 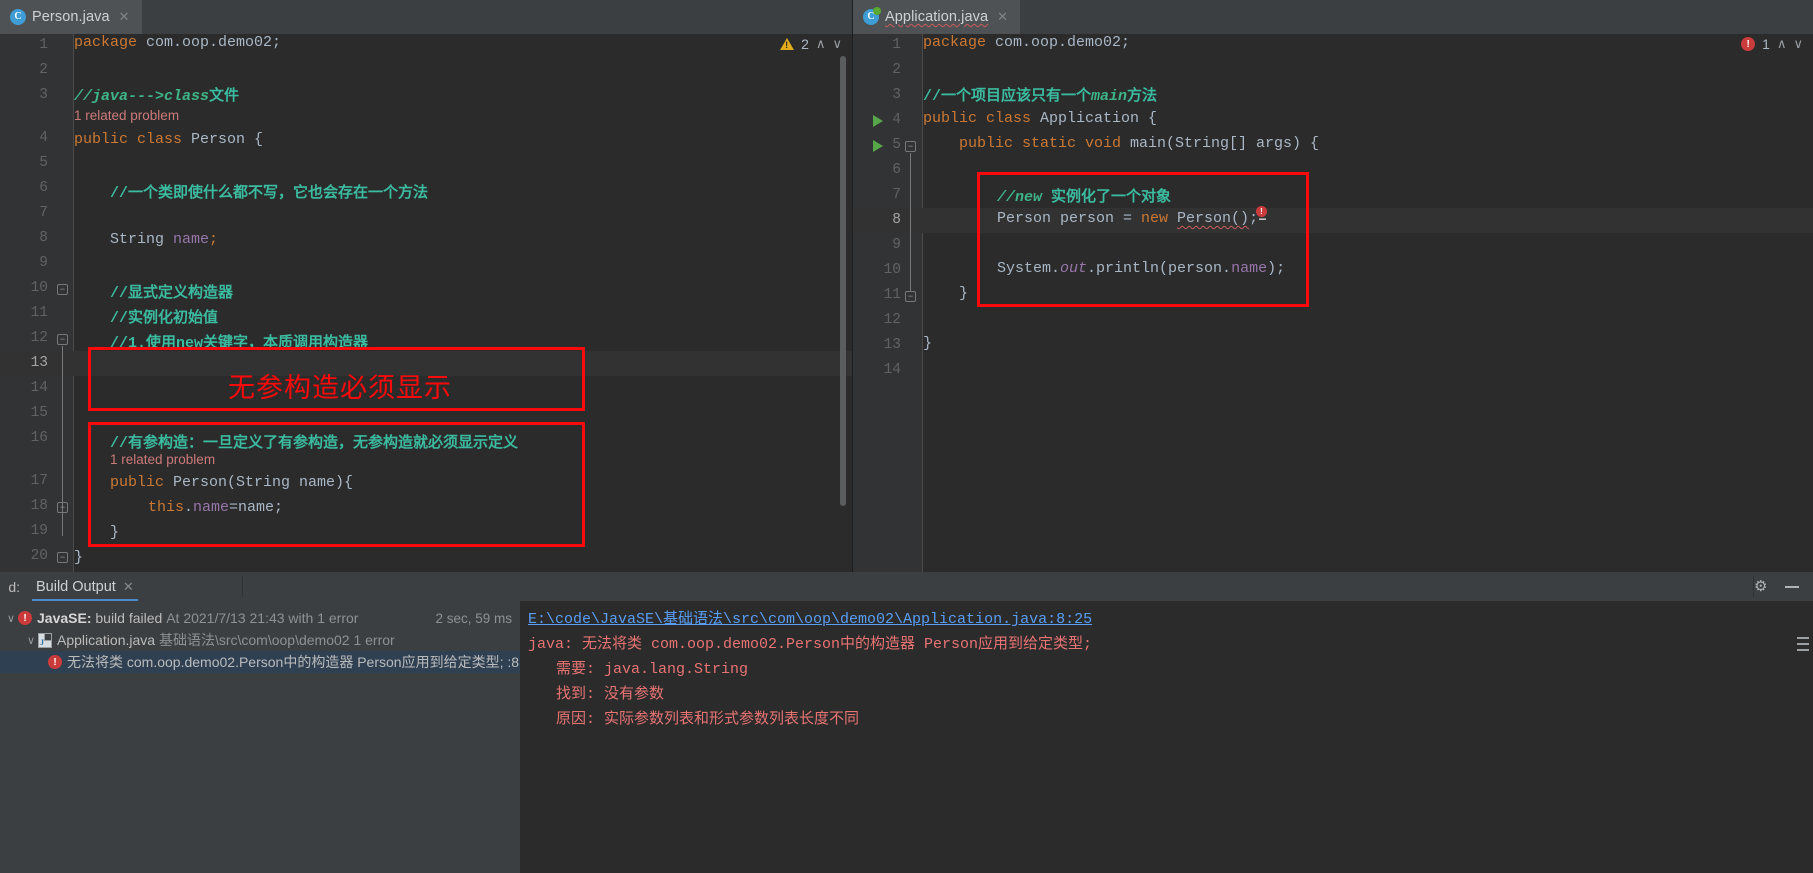 What do you see at coordinates (892, 270) in the screenshot?
I see `line-number: 10` at bounding box center [892, 270].